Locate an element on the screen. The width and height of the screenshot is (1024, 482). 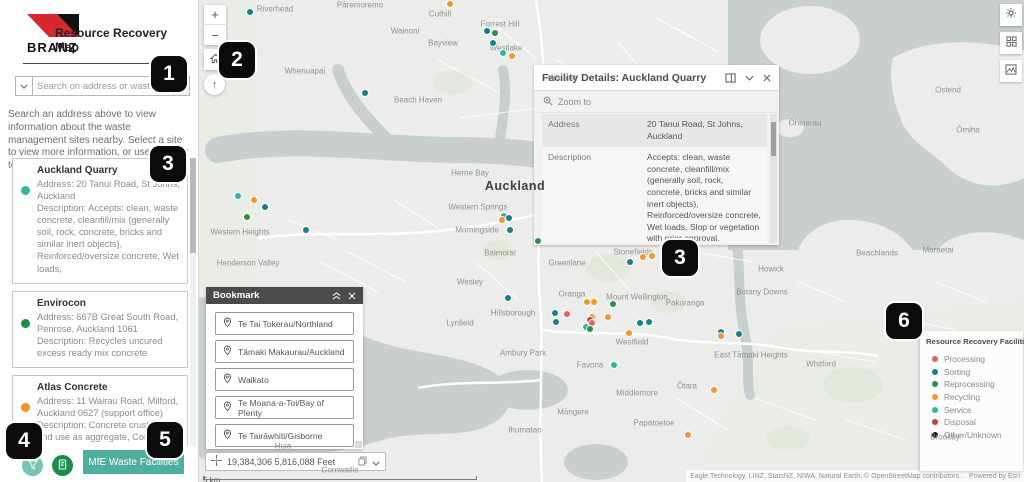
annotation-badge-3: 3 is located at coordinates (680, 258).